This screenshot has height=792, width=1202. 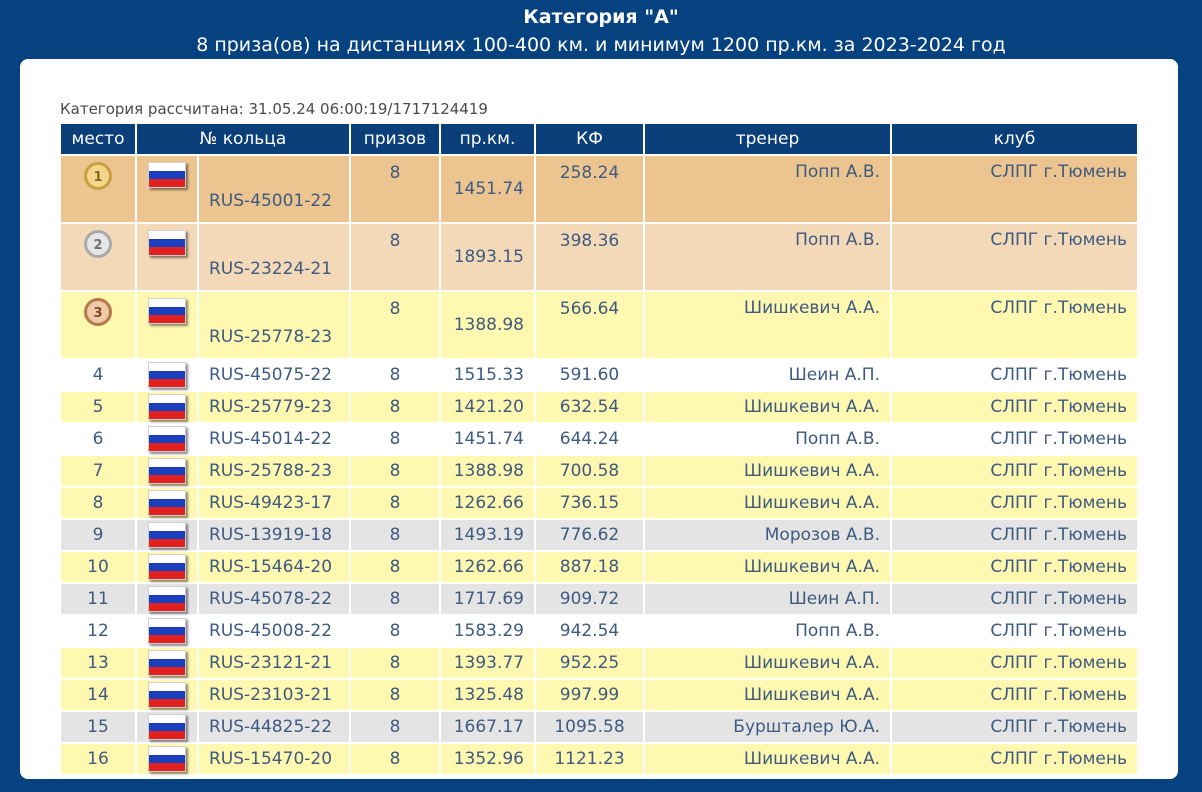 What do you see at coordinates (767, 139) in the screenshot?
I see `header-trainer: тренер` at bounding box center [767, 139].